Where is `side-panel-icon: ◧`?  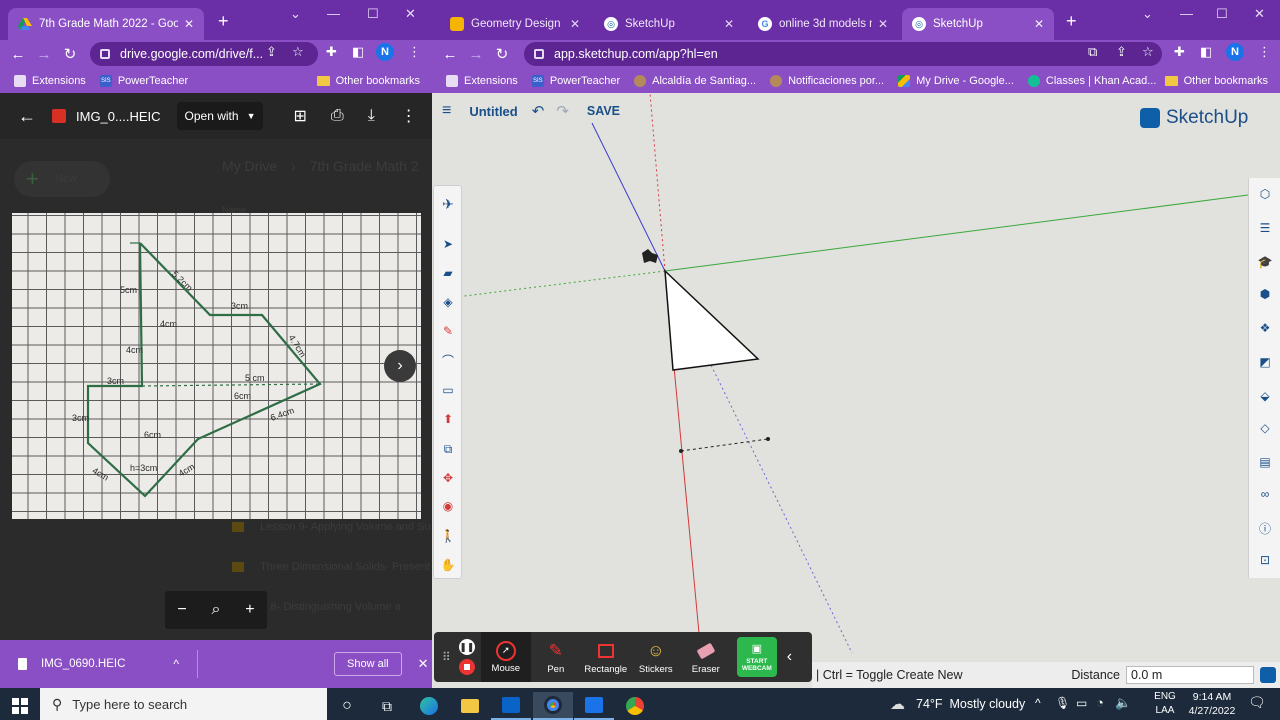
side-panel-icon: ◧ is located at coordinates (1206, 52).